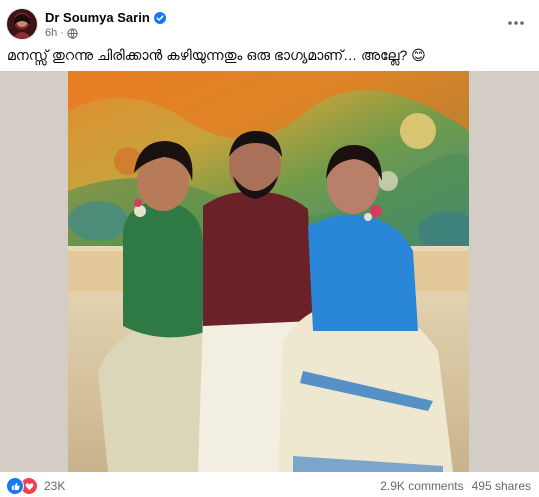  I want to click on globe-icon, so click(72, 33).